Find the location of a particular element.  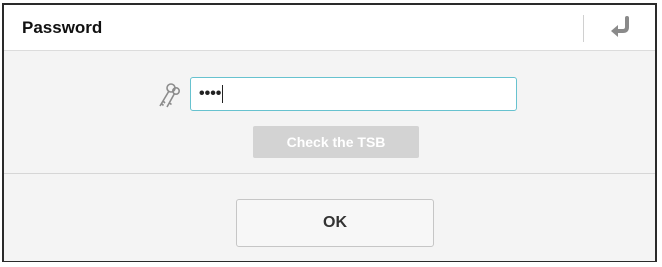

back-button is located at coordinates (621, 28).